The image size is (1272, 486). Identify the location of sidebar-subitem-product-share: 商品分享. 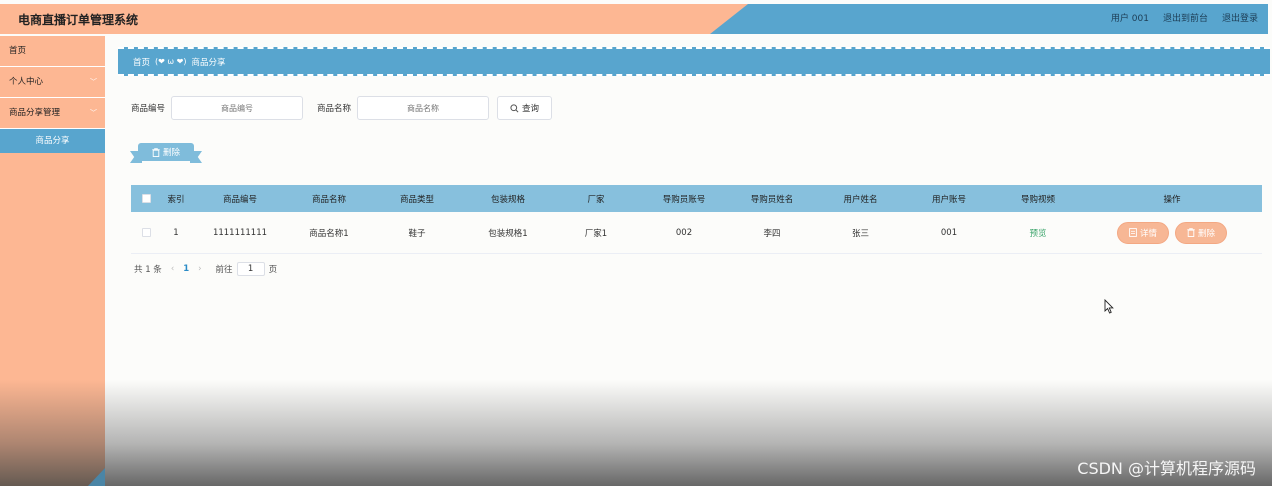
(52, 141).